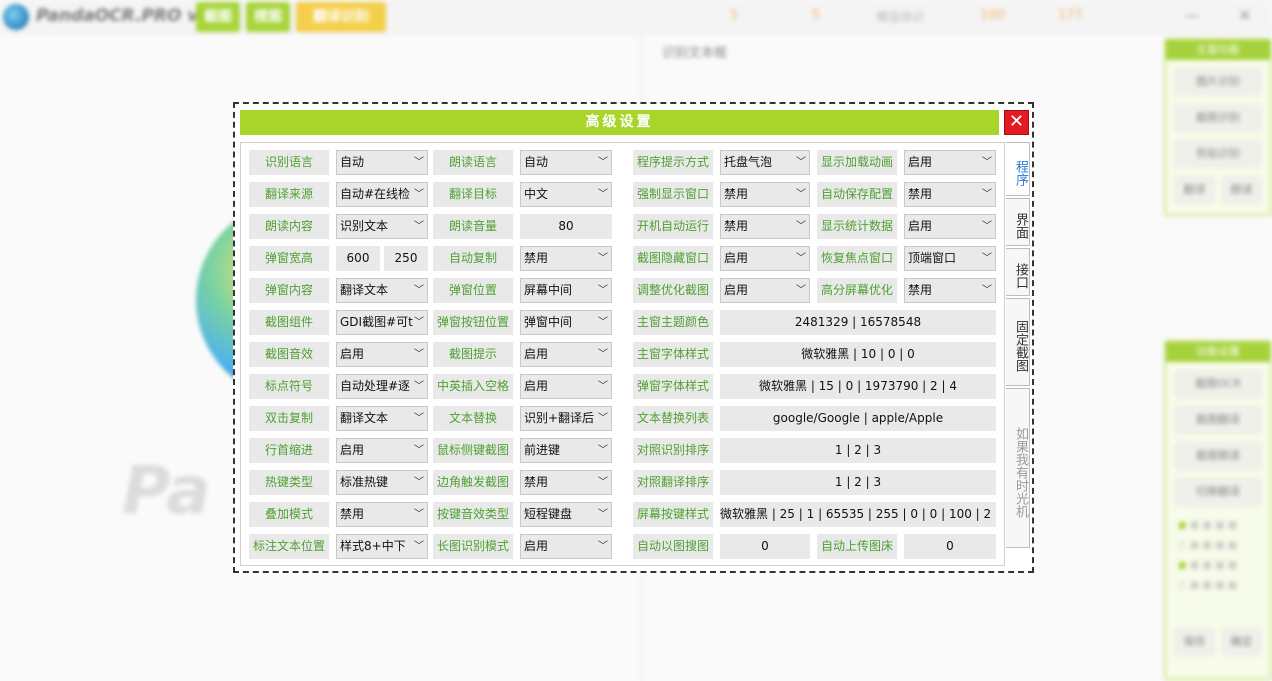 The height and width of the screenshot is (681, 1272). What do you see at coordinates (1218, 154) in the screenshot?
I see `clipboard-ocr-button: 剪贴识别` at bounding box center [1218, 154].